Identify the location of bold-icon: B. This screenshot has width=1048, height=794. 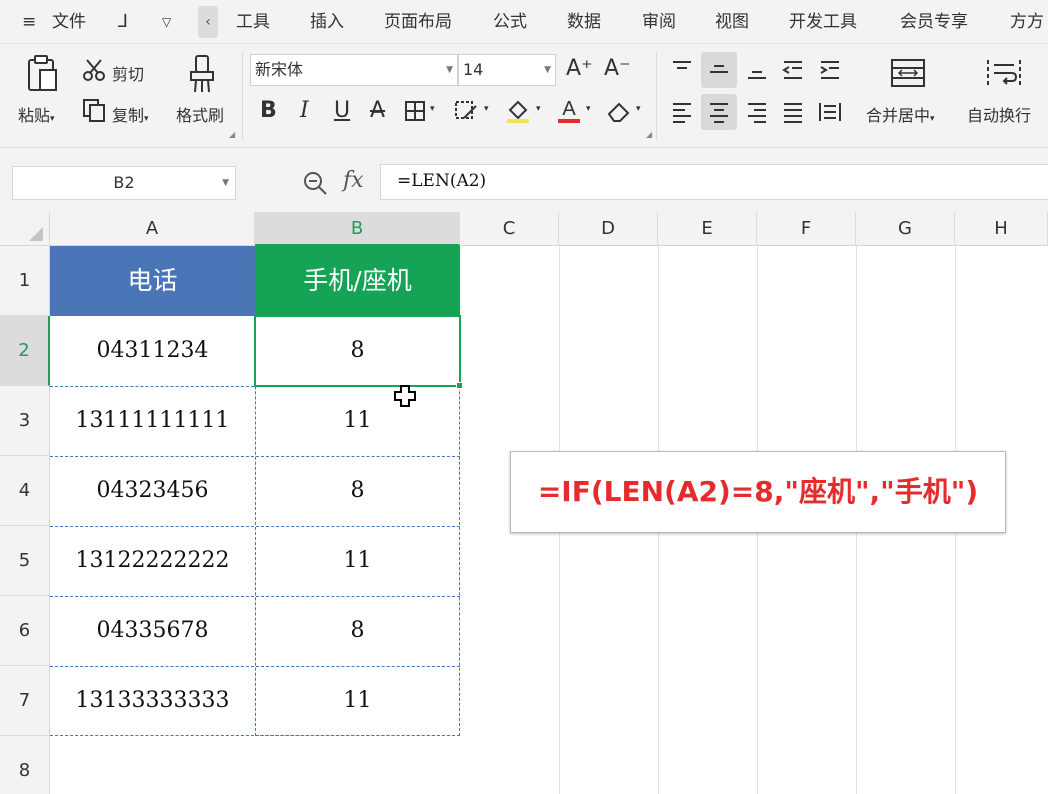
(268, 110).